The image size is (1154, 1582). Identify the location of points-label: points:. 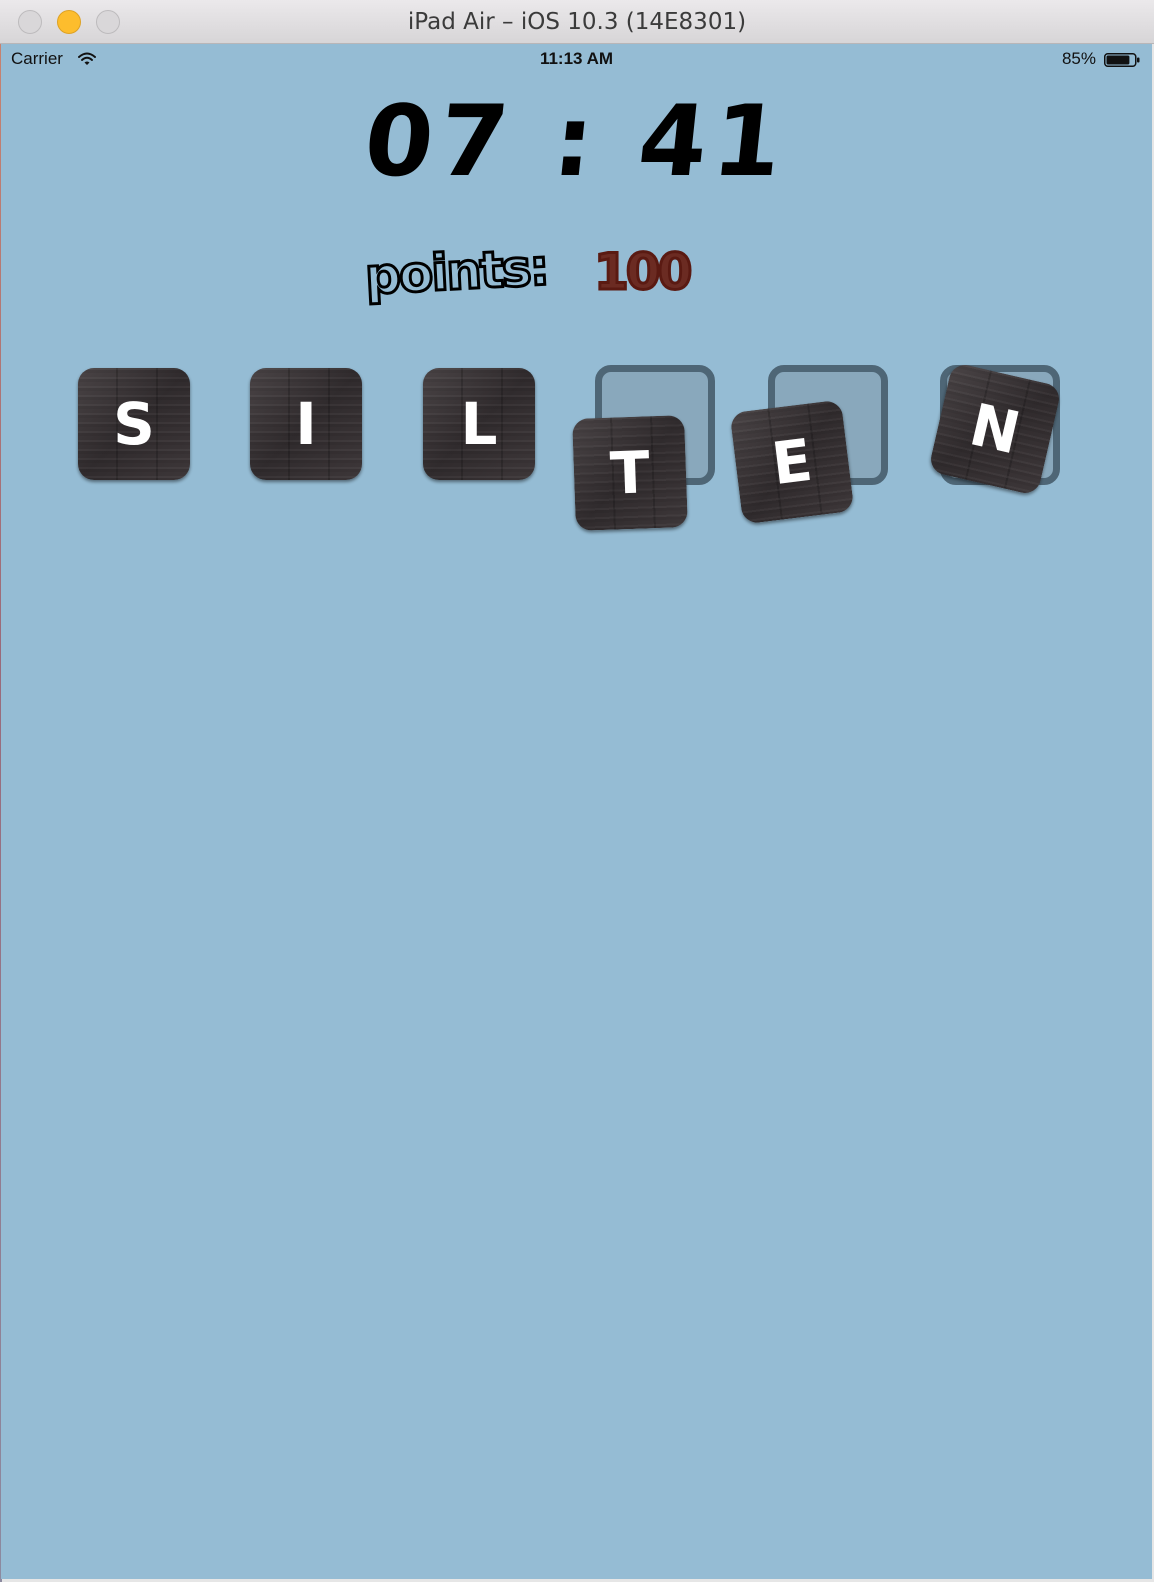
(456, 272).